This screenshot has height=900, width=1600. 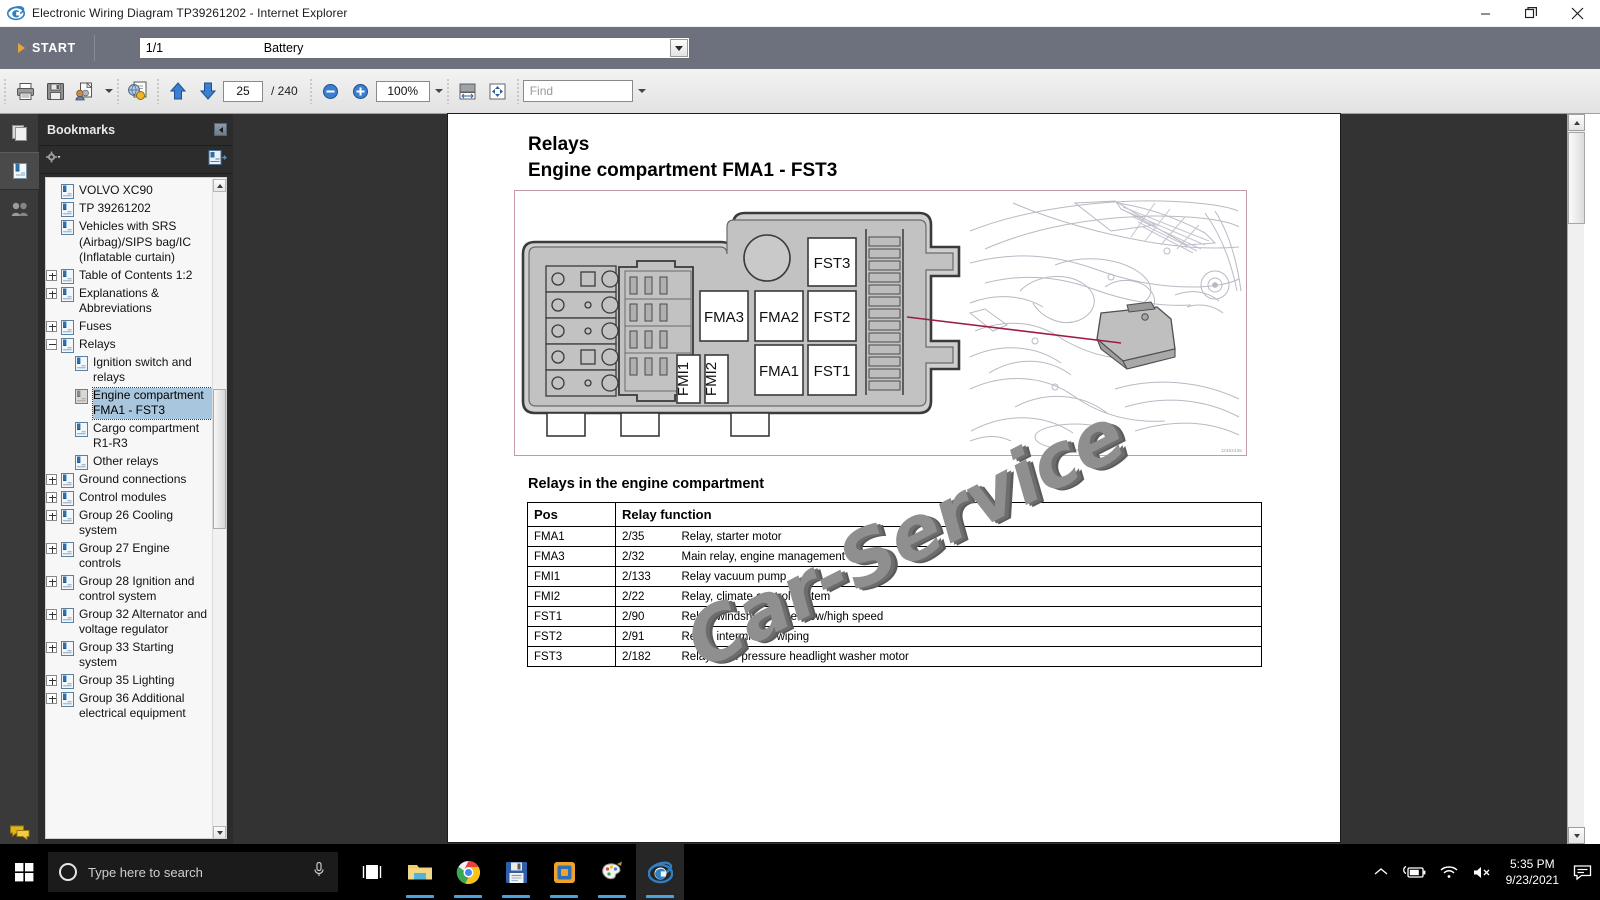 What do you see at coordinates (193, 872) in the screenshot?
I see `search-input: Type here to search` at bounding box center [193, 872].